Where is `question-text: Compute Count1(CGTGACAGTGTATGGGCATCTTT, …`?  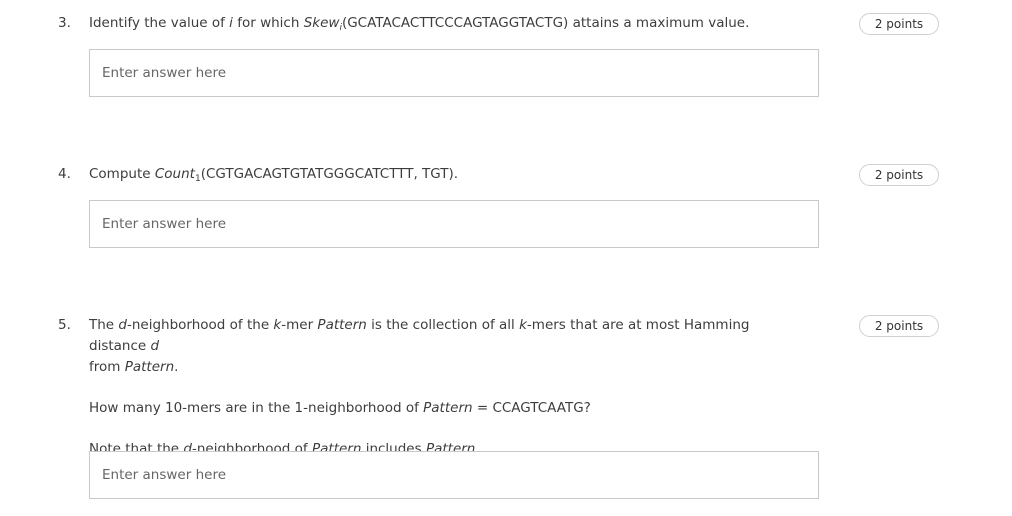 question-text: Compute Count1(CGTGACAGTGTATGGGCATCTTT, … is located at coordinates (274, 175).